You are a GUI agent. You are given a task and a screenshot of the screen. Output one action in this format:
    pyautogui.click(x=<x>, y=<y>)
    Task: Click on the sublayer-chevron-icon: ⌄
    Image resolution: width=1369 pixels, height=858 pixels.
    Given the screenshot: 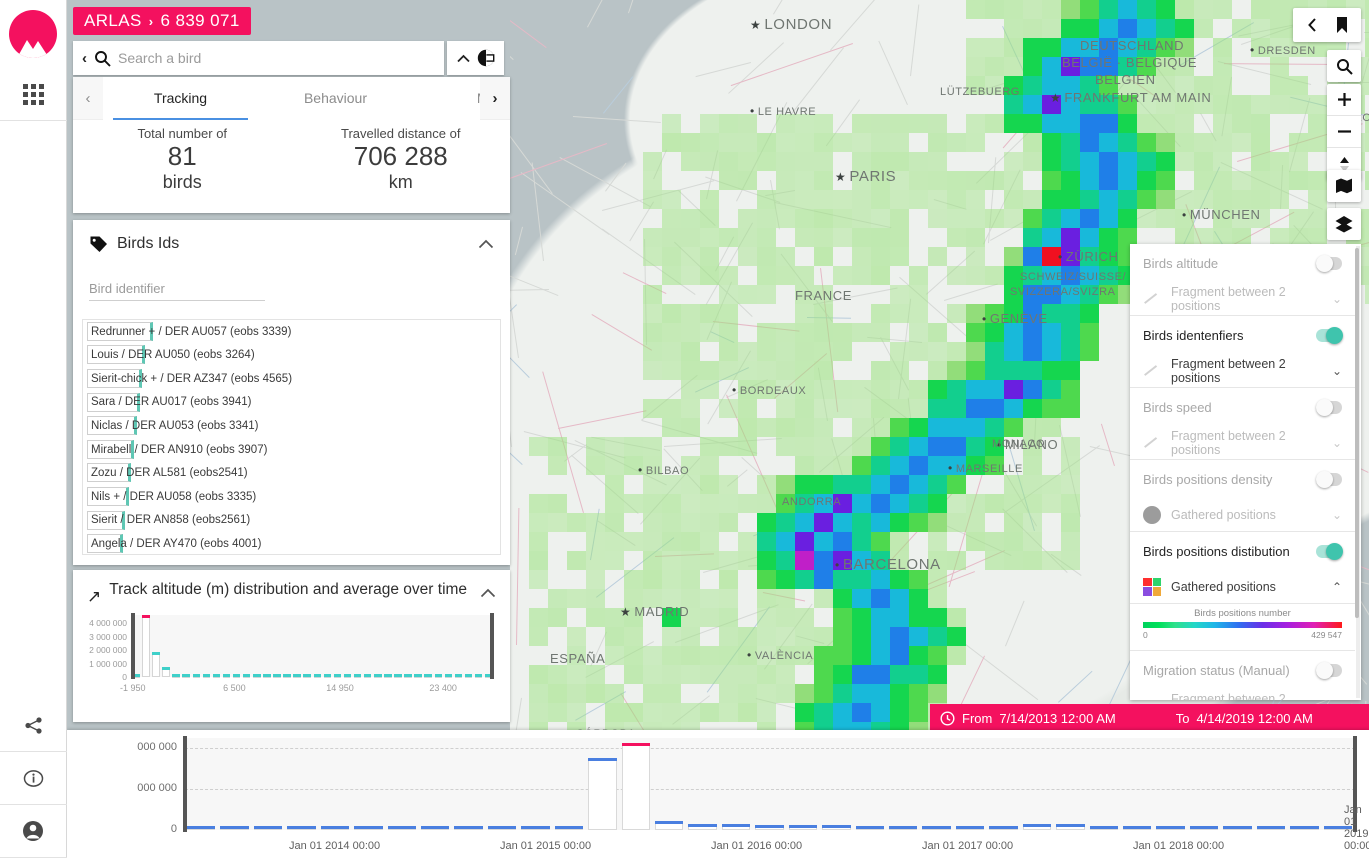 What is the action you would take?
    pyautogui.click(x=1337, y=515)
    